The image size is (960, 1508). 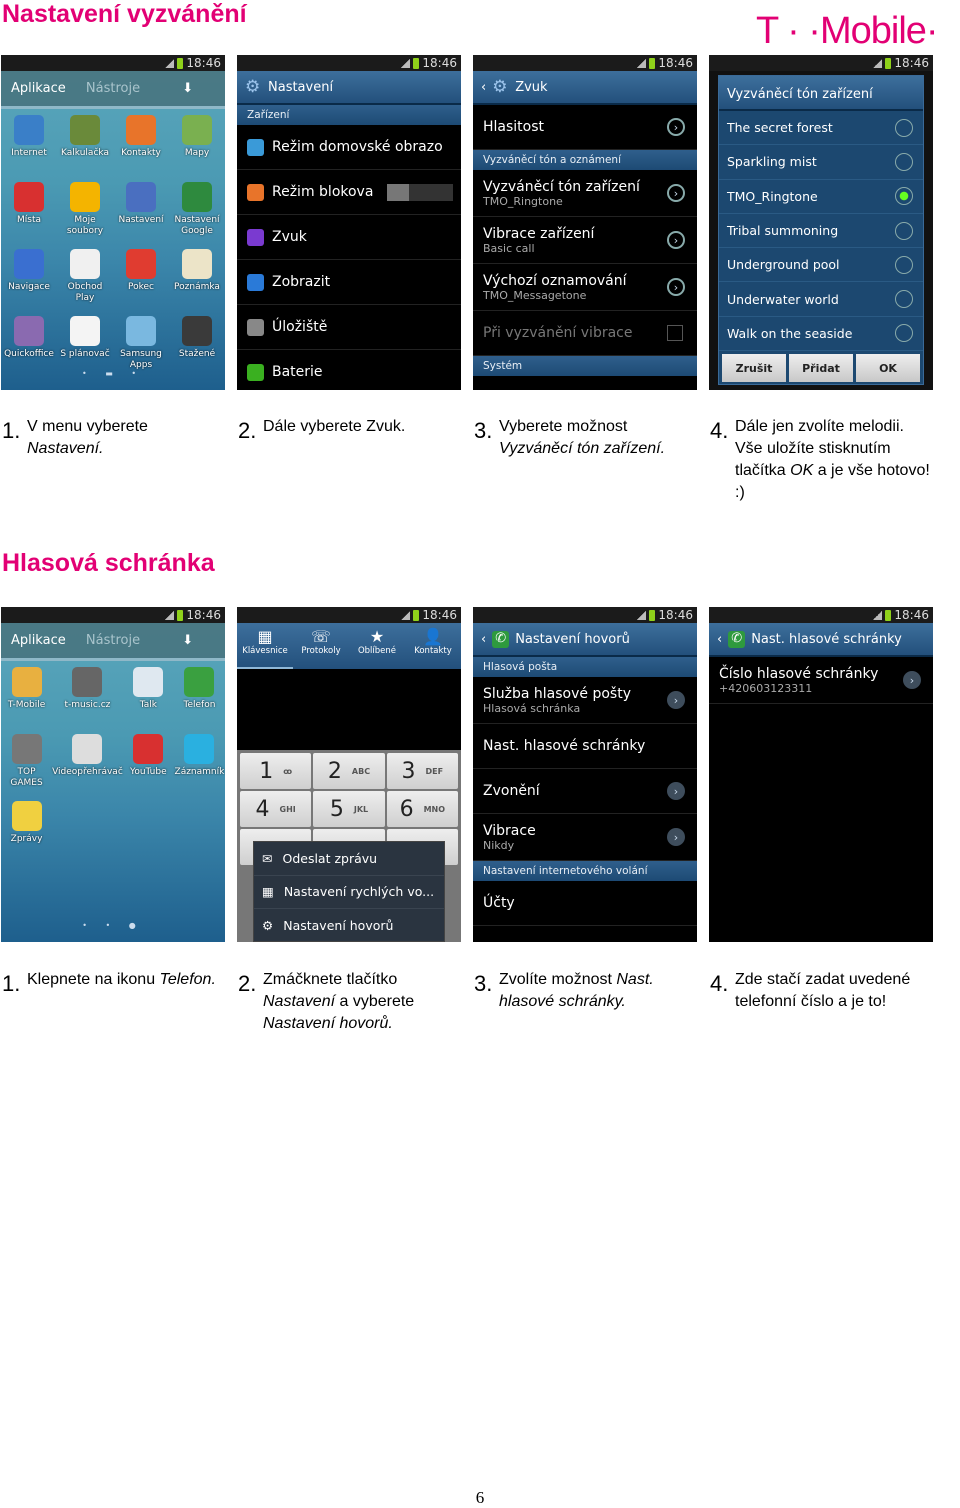 I want to click on app-icon-item: Nastavení Google, so click(x=197, y=215).